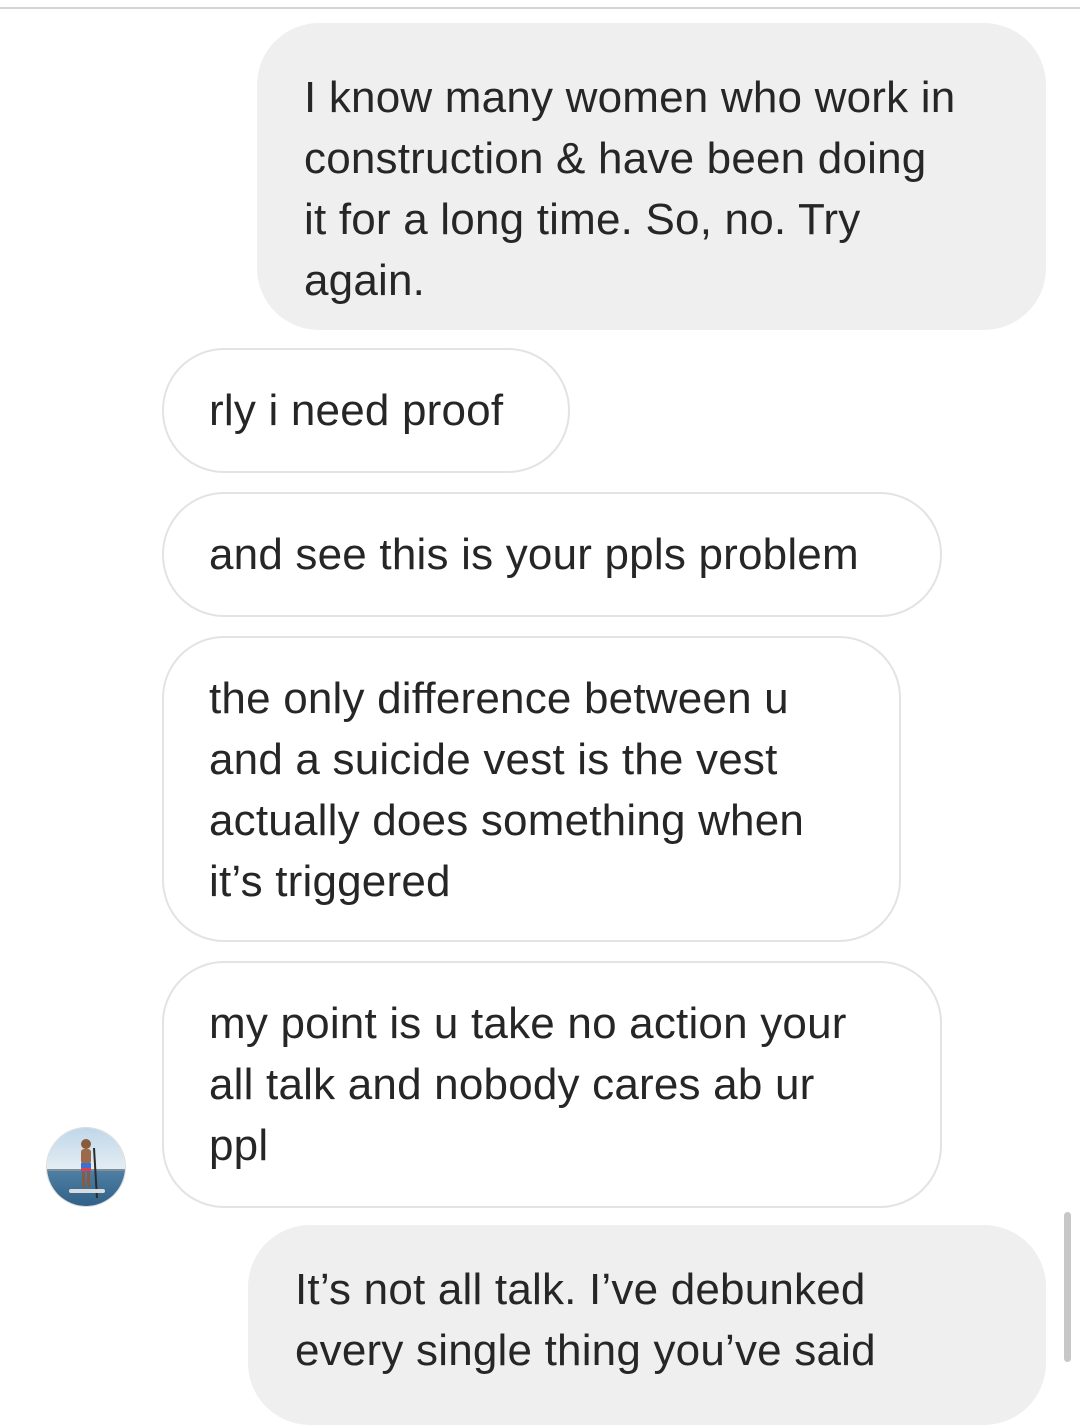  What do you see at coordinates (366, 410) in the screenshot?
I see `received-message-bubble: rly i need proof` at bounding box center [366, 410].